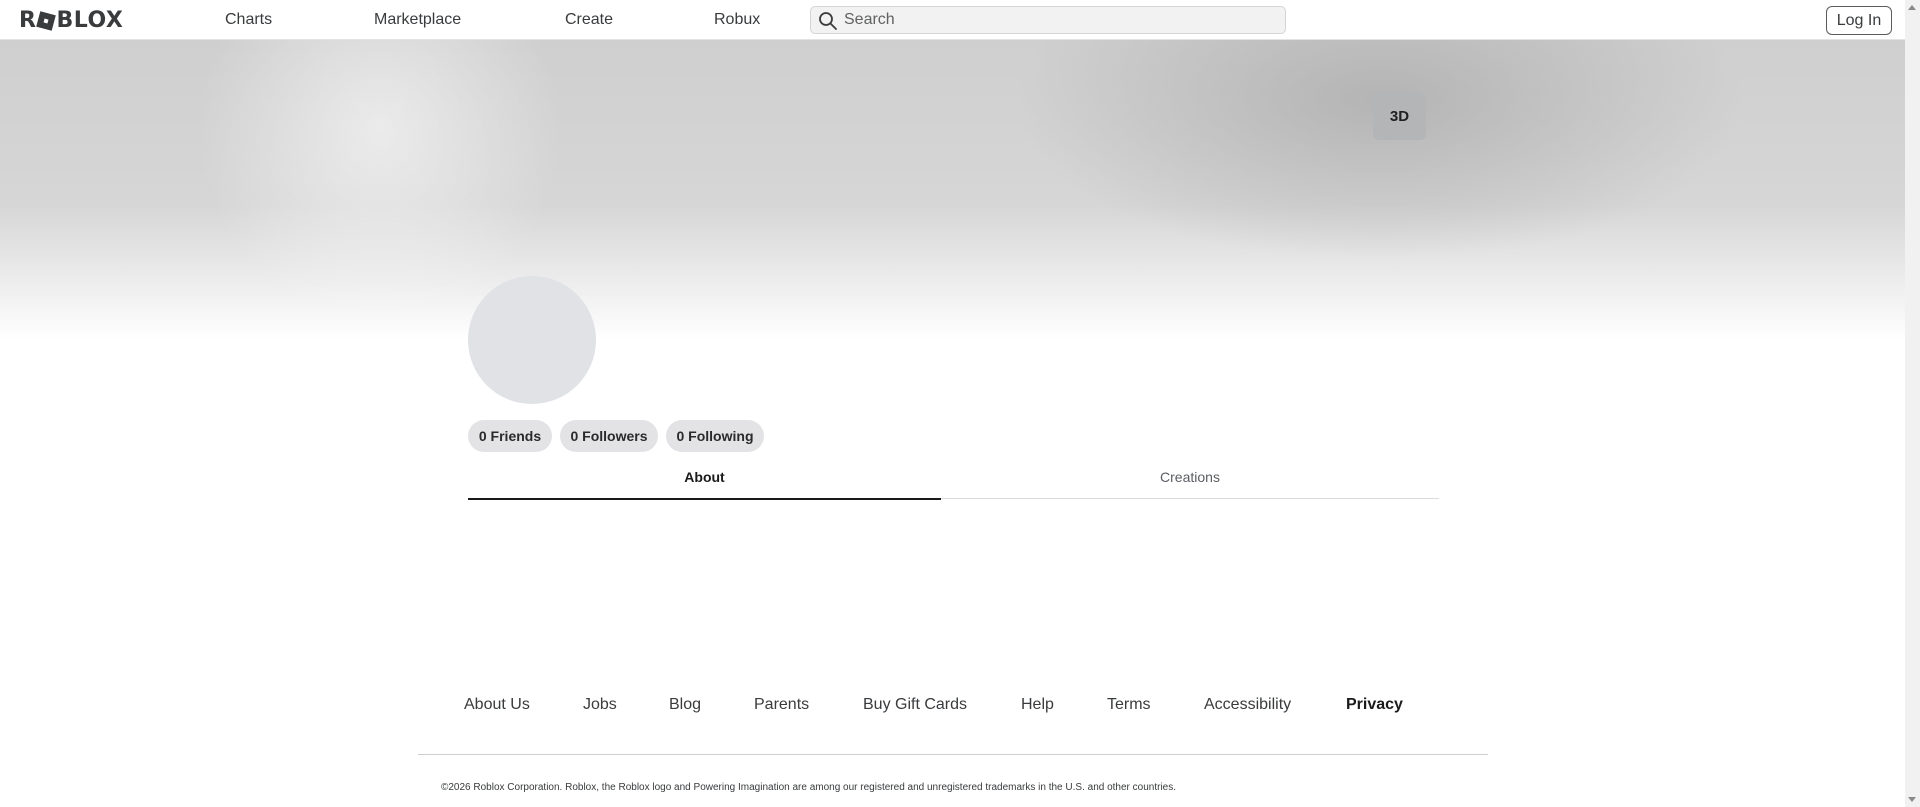 This screenshot has height=807, width=1920. I want to click on search-box, so click(1048, 20).